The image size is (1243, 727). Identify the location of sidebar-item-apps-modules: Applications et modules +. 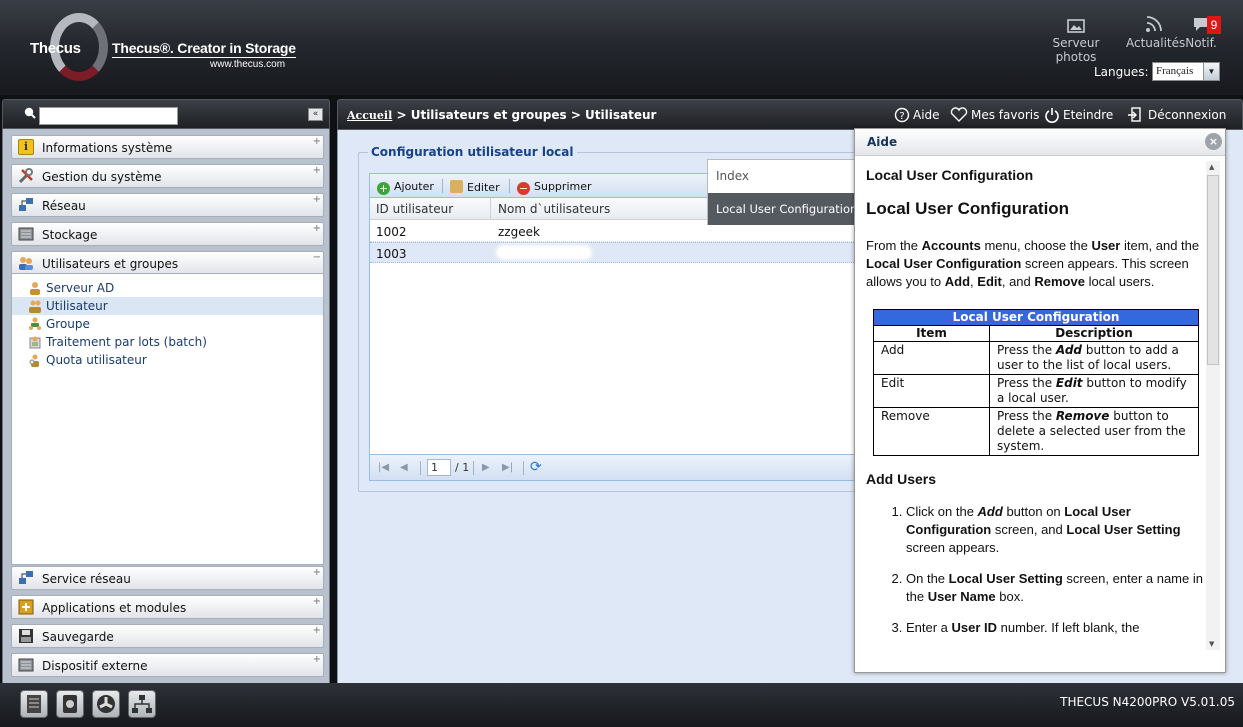
(167, 607).